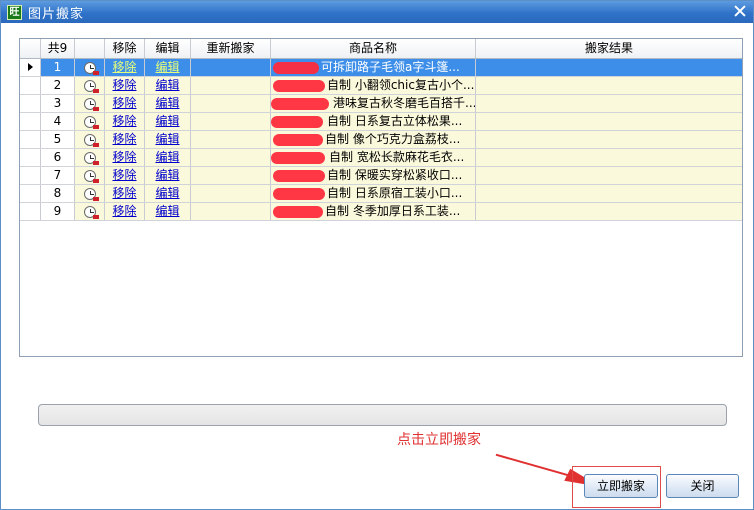 The width and height of the screenshot is (754, 510). What do you see at coordinates (58, 103) in the screenshot?
I see `row-number: 3` at bounding box center [58, 103].